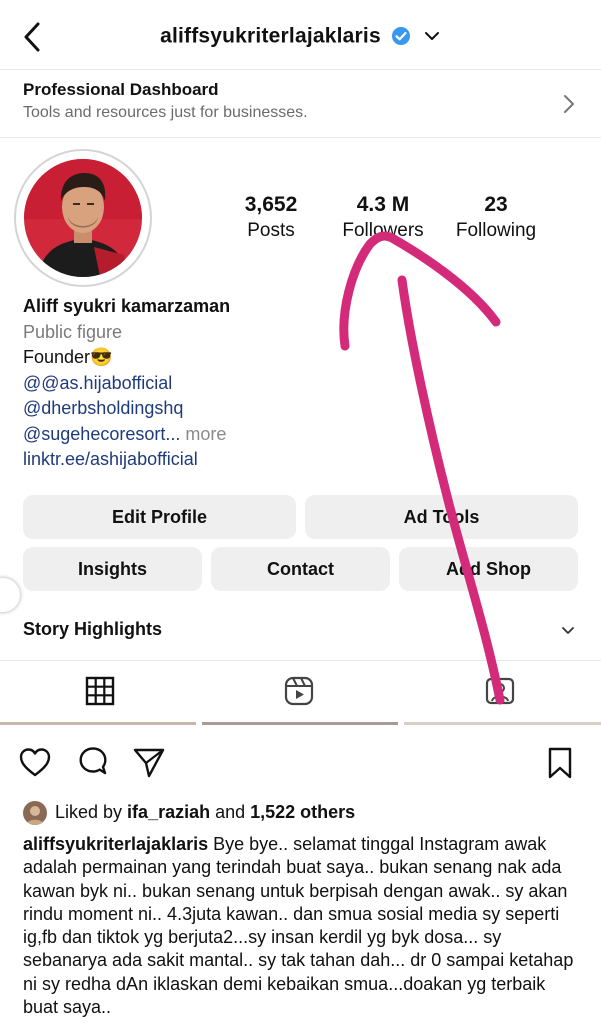  I want to click on tagged-icon, so click(500, 691).